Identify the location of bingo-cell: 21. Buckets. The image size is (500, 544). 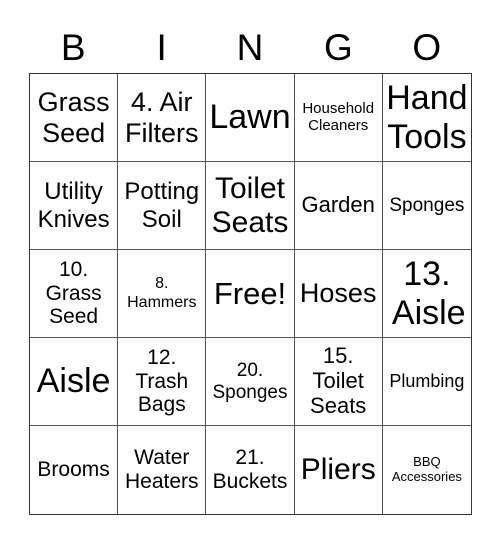
(250, 470).